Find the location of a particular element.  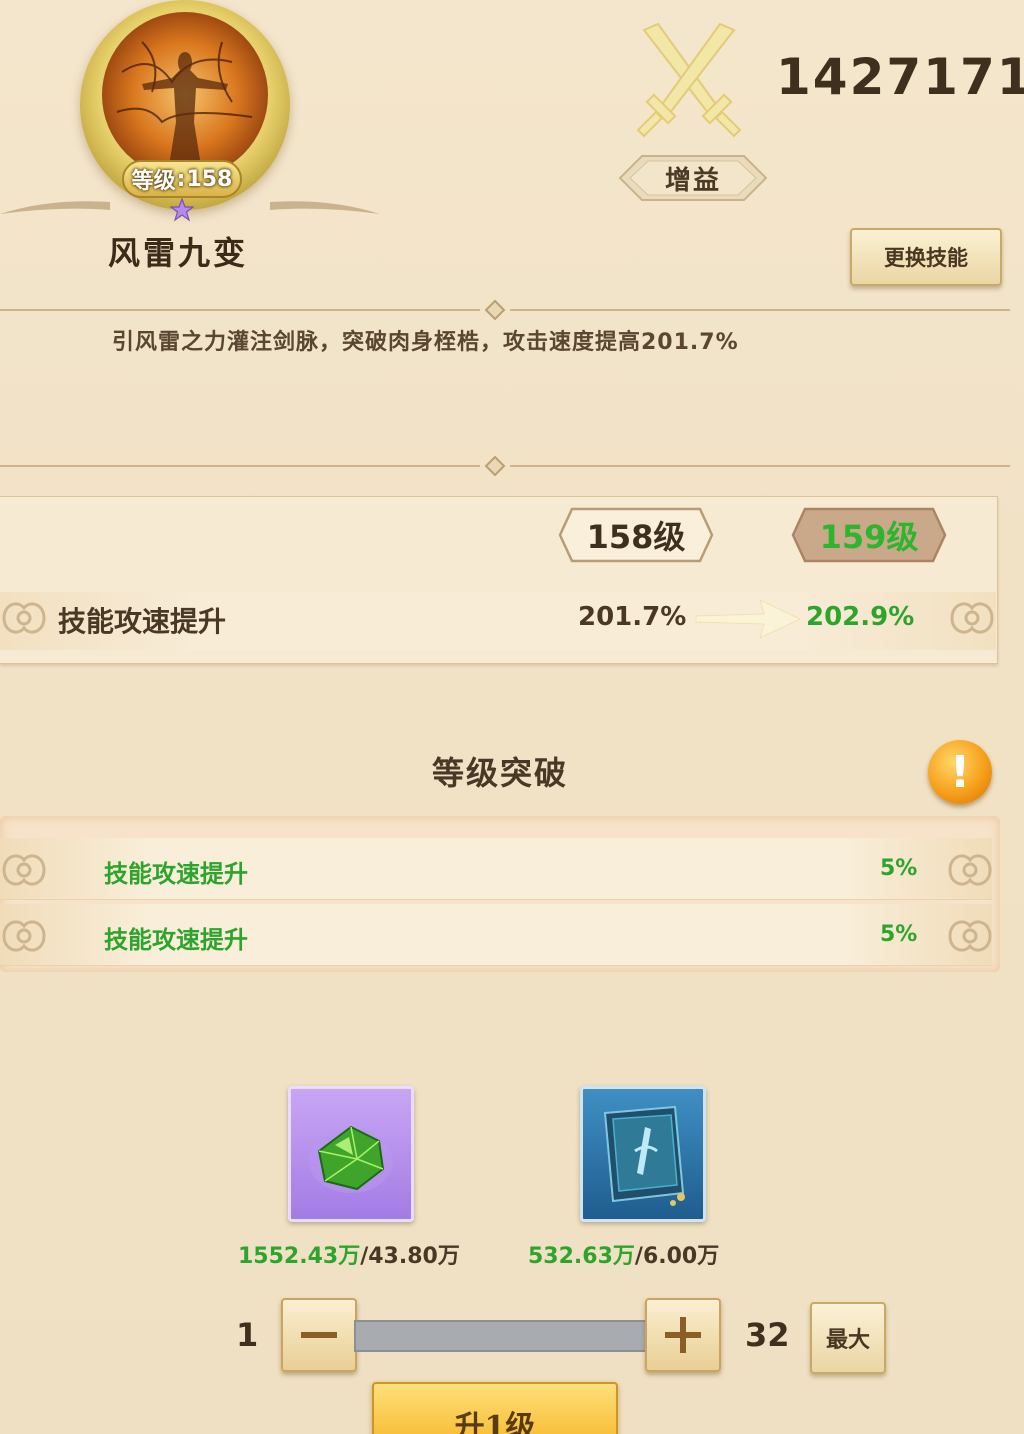

material-slot-gem is located at coordinates (351, 1154).